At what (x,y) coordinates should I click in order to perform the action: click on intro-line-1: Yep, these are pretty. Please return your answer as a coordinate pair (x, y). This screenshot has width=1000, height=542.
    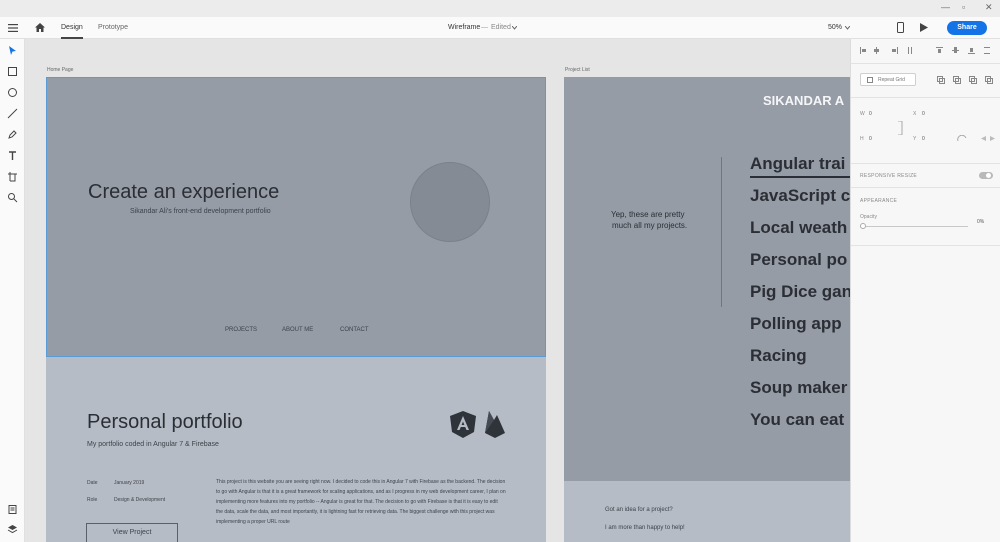
    Looking at the image, I should click on (648, 214).